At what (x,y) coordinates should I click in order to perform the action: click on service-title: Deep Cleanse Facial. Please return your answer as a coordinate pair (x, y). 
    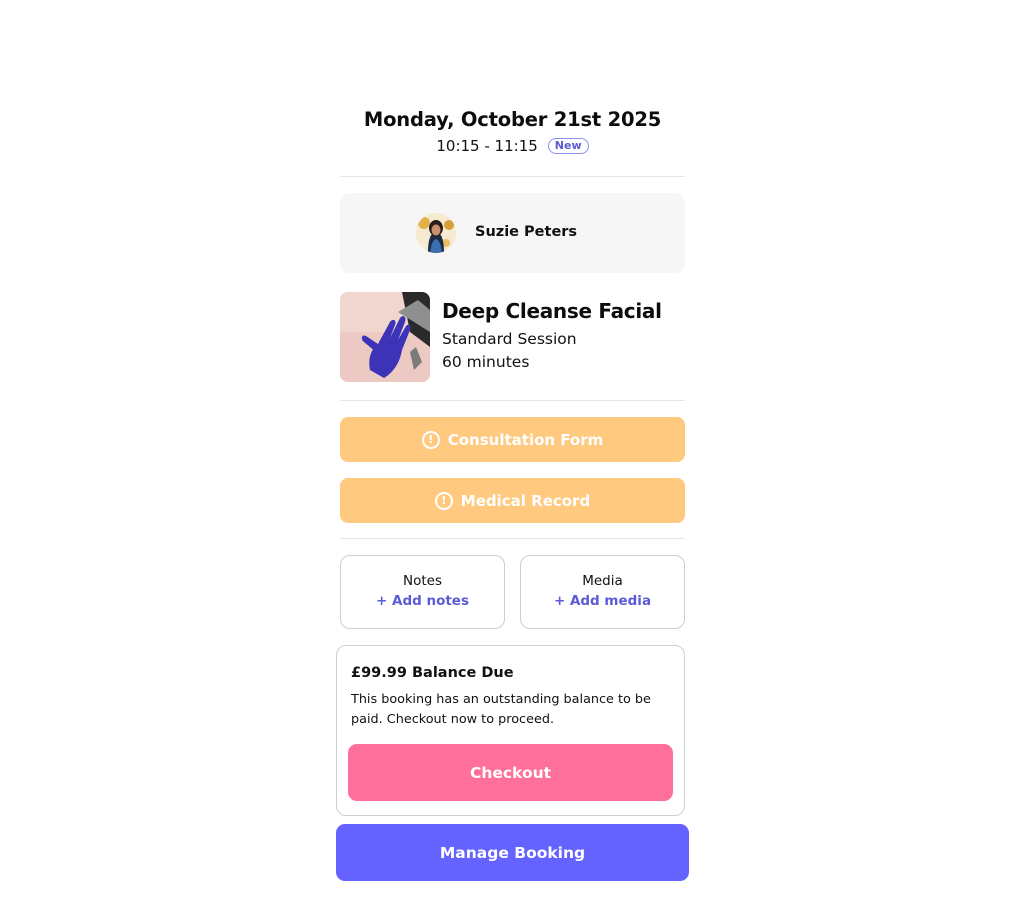
    Looking at the image, I should click on (552, 311).